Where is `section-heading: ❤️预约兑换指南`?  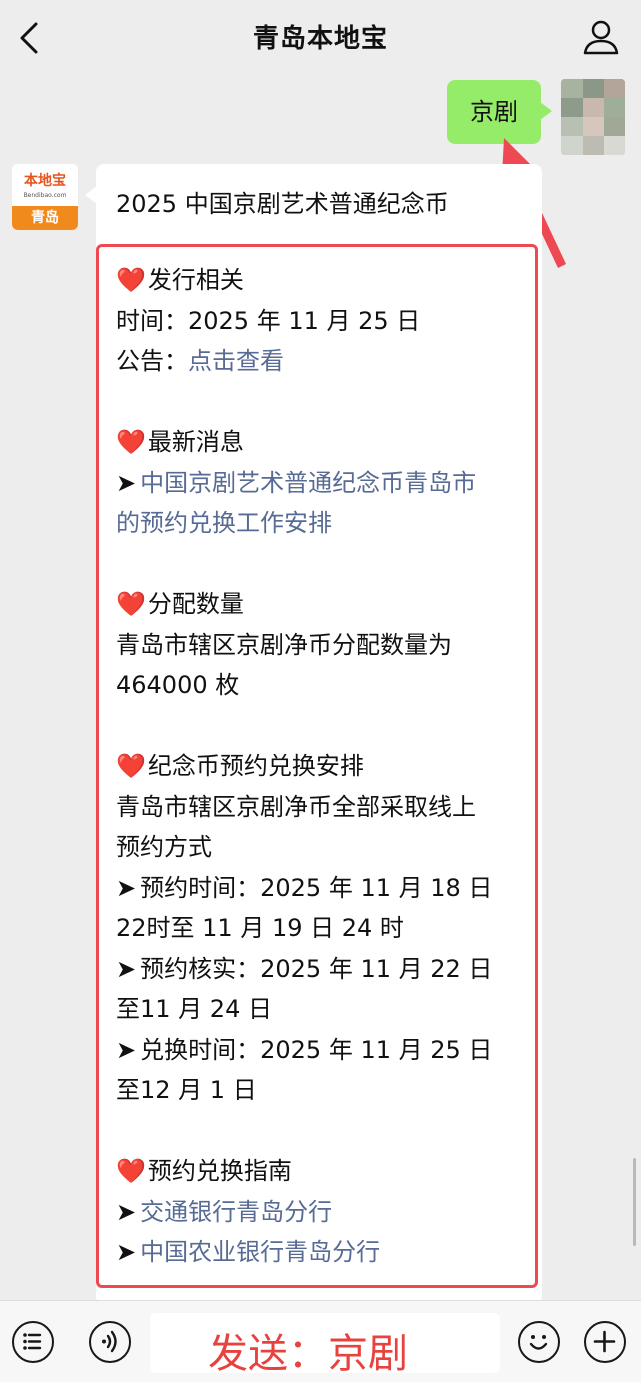
section-heading: ❤️预约兑换指南 is located at coordinates (204, 1171).